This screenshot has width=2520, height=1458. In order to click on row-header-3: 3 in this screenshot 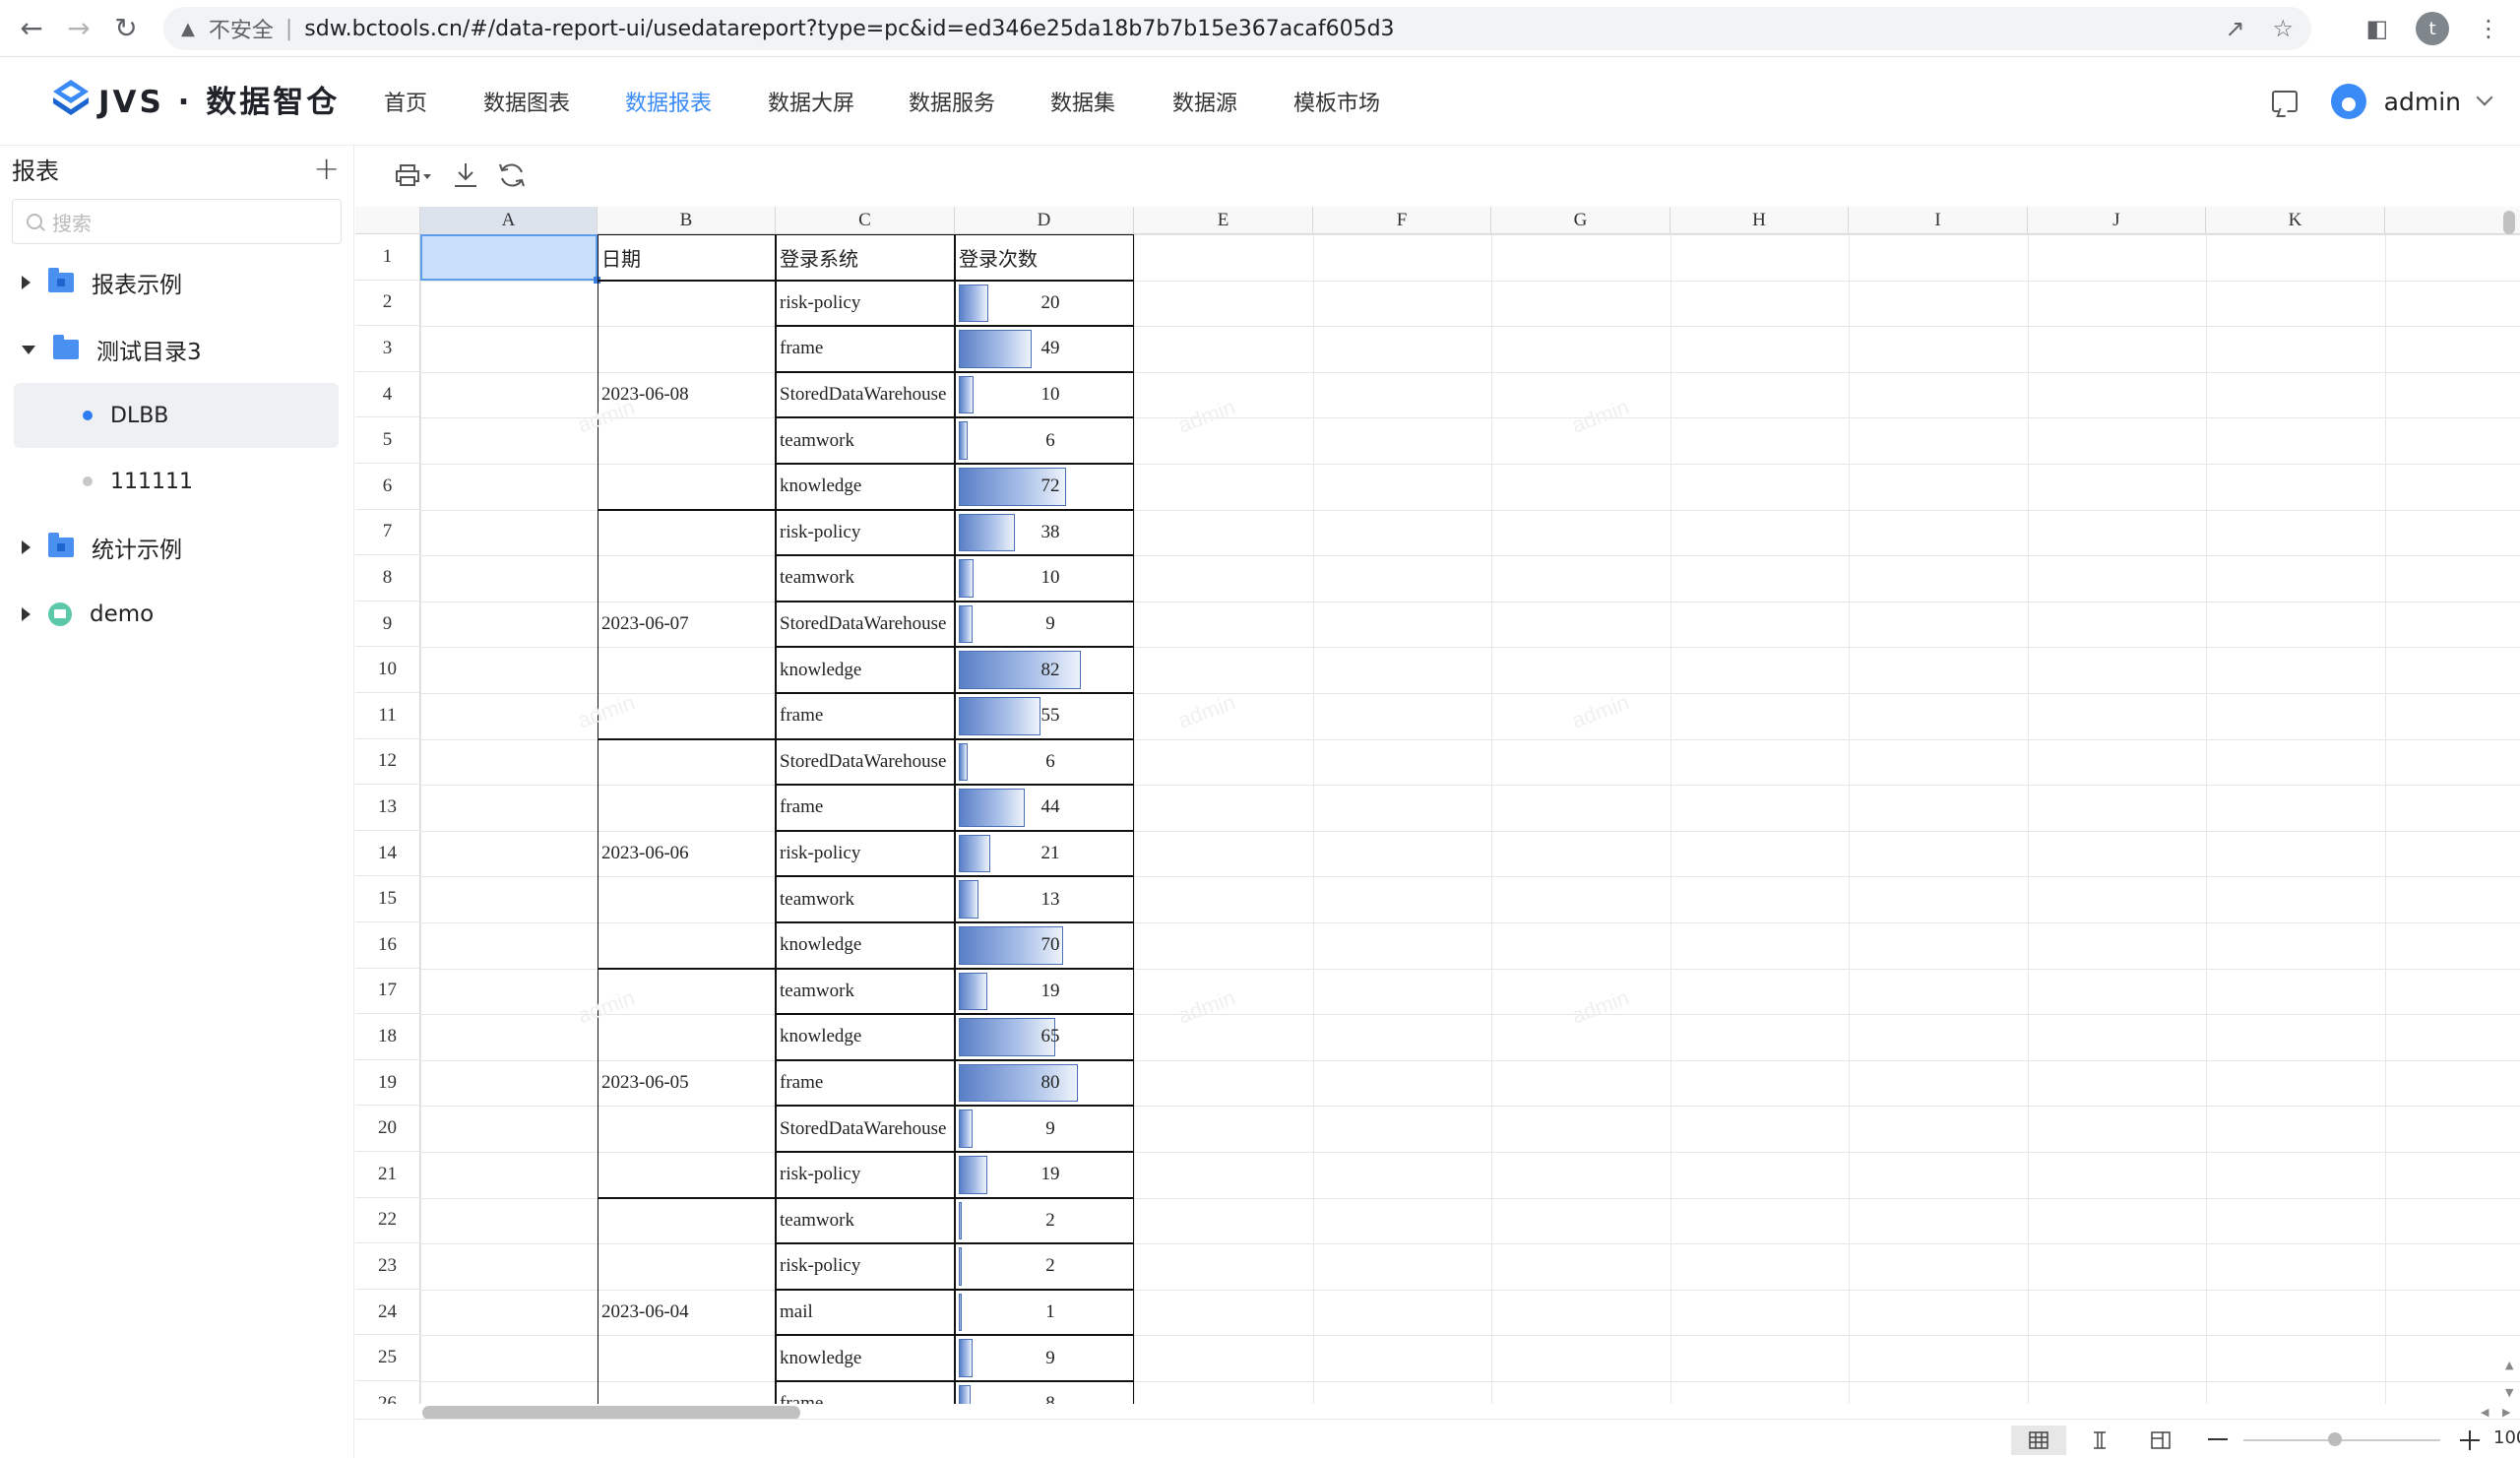, I will do `click(387, 349)`.